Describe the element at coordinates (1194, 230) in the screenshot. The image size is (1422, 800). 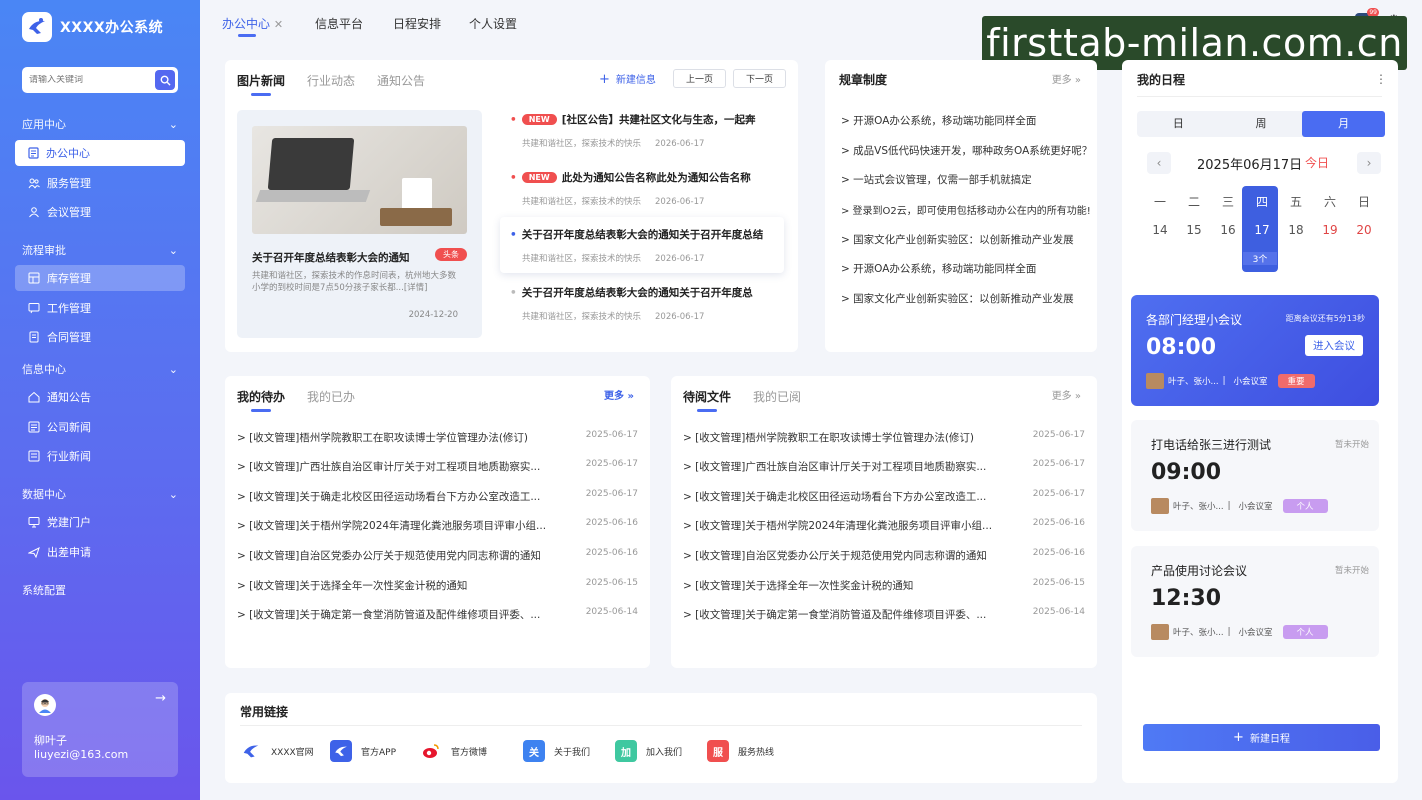
I see `calendar-day: 15` at that location.